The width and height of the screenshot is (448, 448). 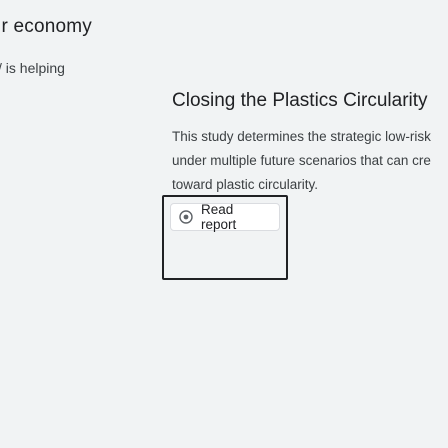 I want to click on read-report-focus-ring: Read report, so click(x=225, y=237).